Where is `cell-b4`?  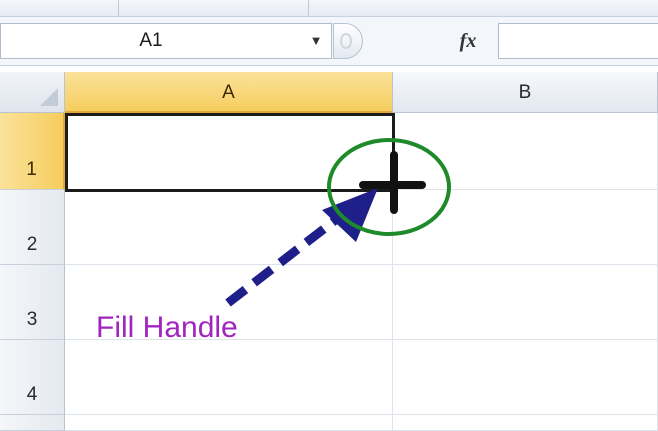 cell-b4 is located at coordinates (525, 377).